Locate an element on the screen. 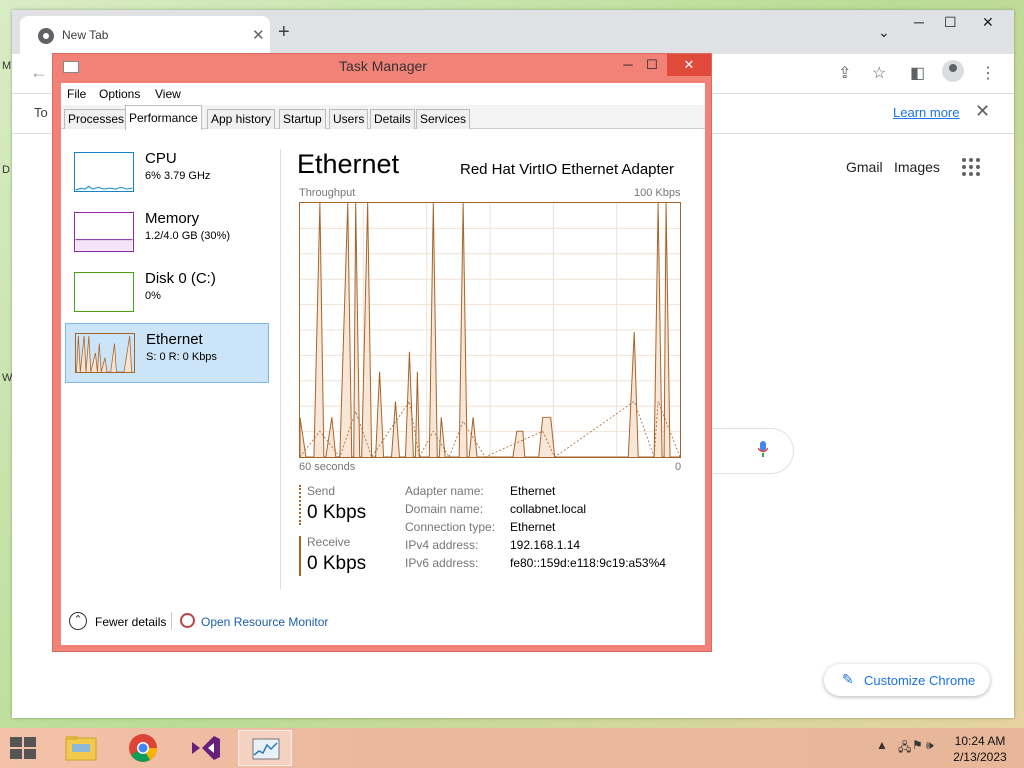 The height and width of the screenshot is (768, 1024). tm-minimize-button: ─ is located at coordinates (628, 65).